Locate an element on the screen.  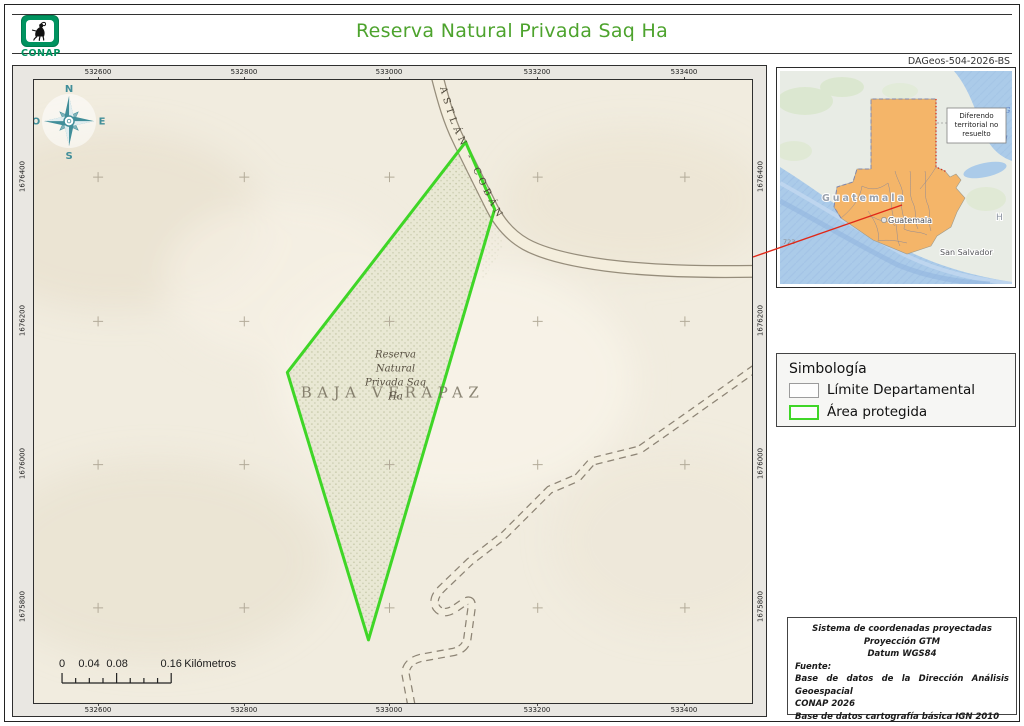
grid-label-left: 1676200 is located at coordinates (22, 320).